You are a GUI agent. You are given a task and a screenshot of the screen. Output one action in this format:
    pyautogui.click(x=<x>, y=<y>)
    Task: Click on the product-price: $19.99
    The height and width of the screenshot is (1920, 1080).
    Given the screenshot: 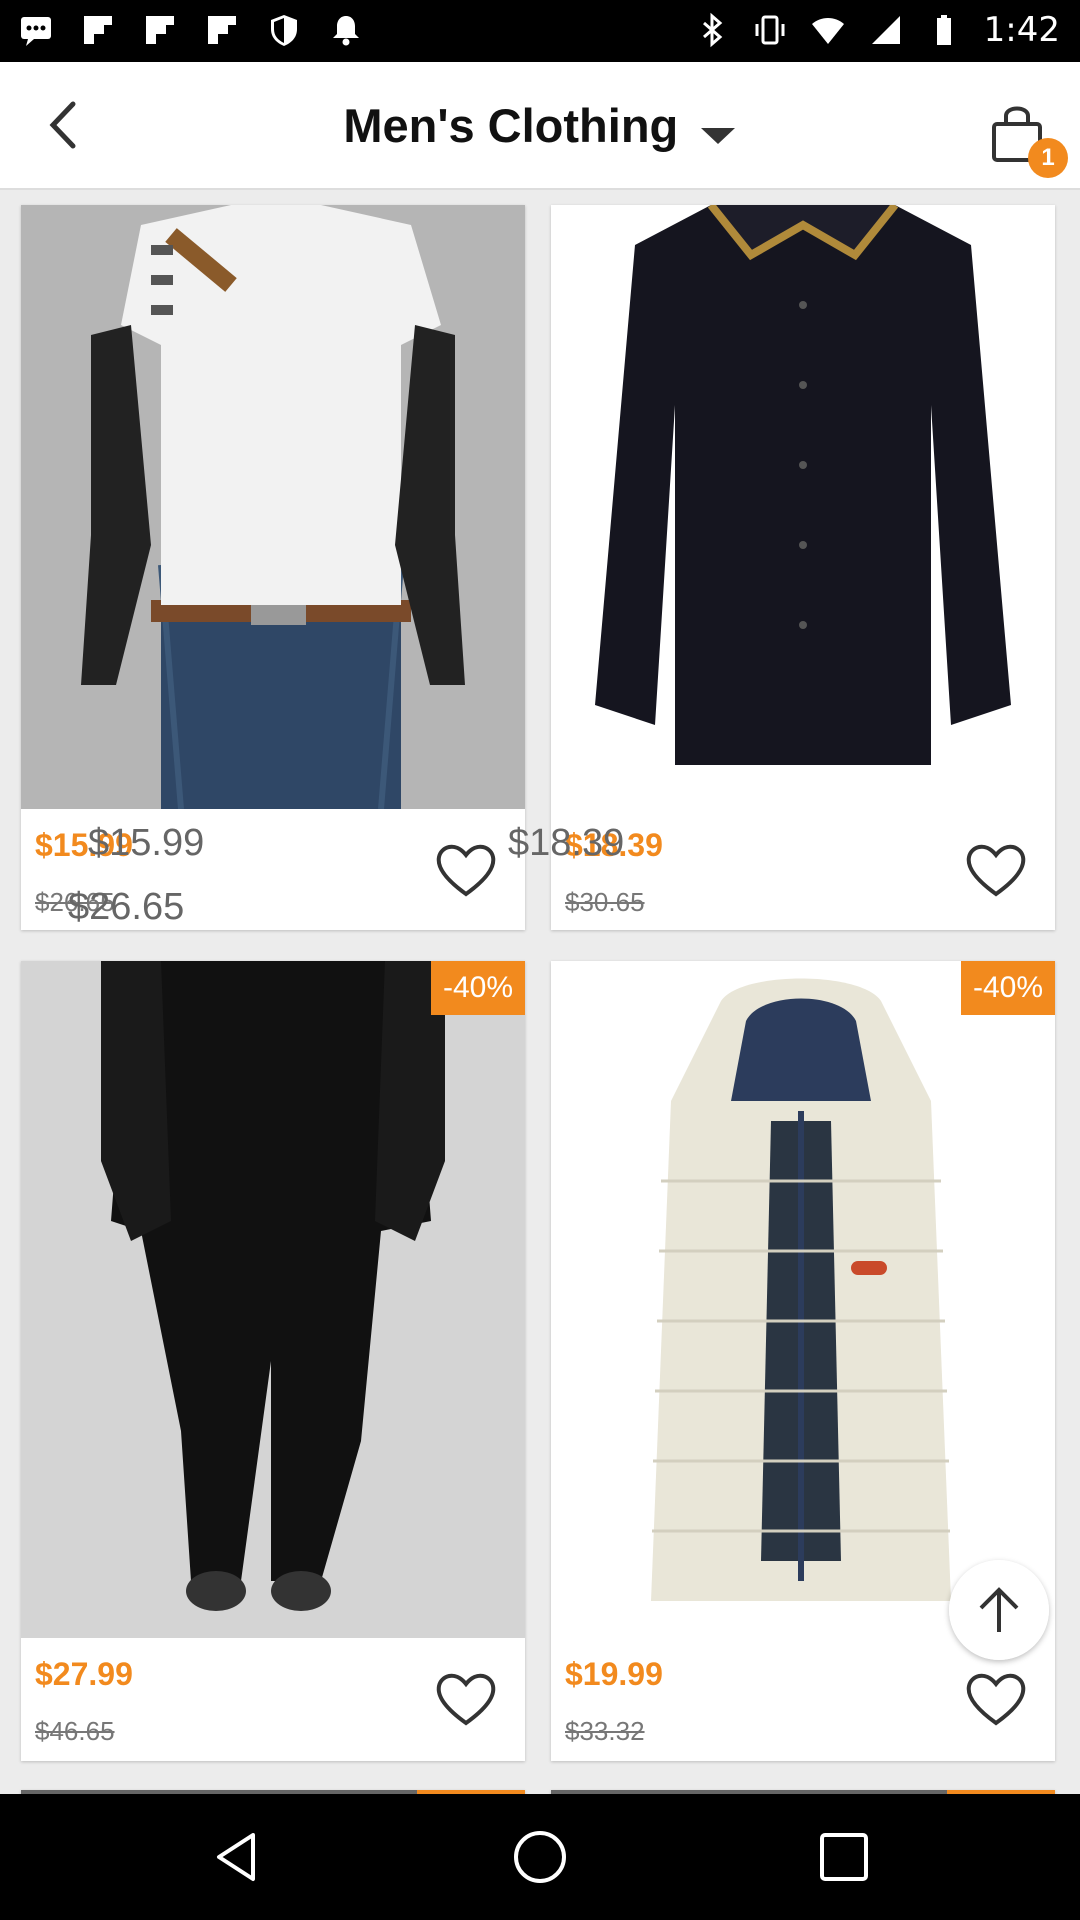 What is the action you would take?
    pyautogui.click(x=614, y=1674)
    